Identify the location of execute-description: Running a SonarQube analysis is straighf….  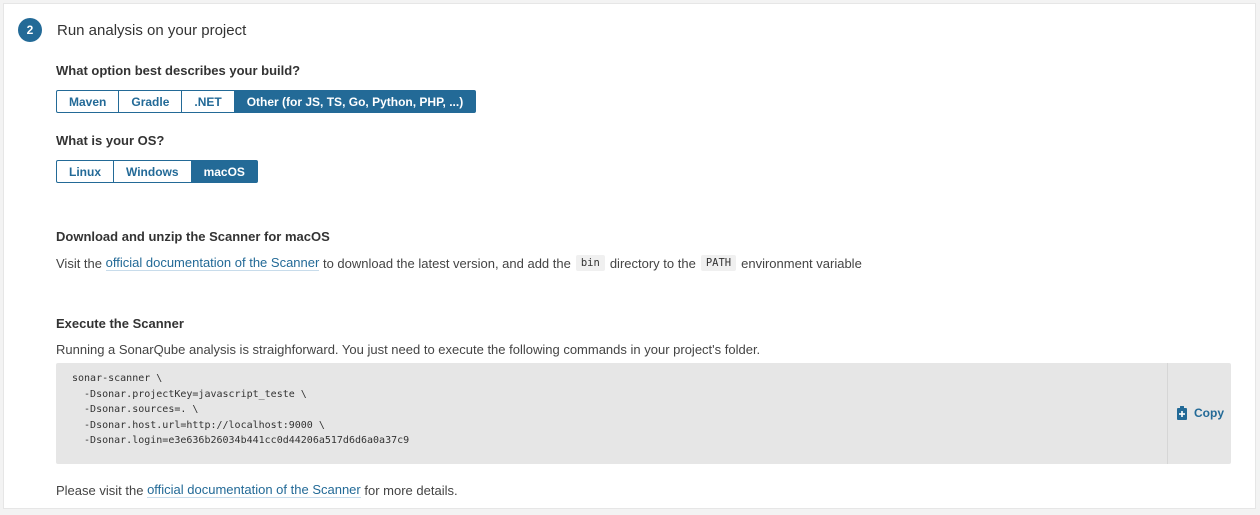
(408, 349).